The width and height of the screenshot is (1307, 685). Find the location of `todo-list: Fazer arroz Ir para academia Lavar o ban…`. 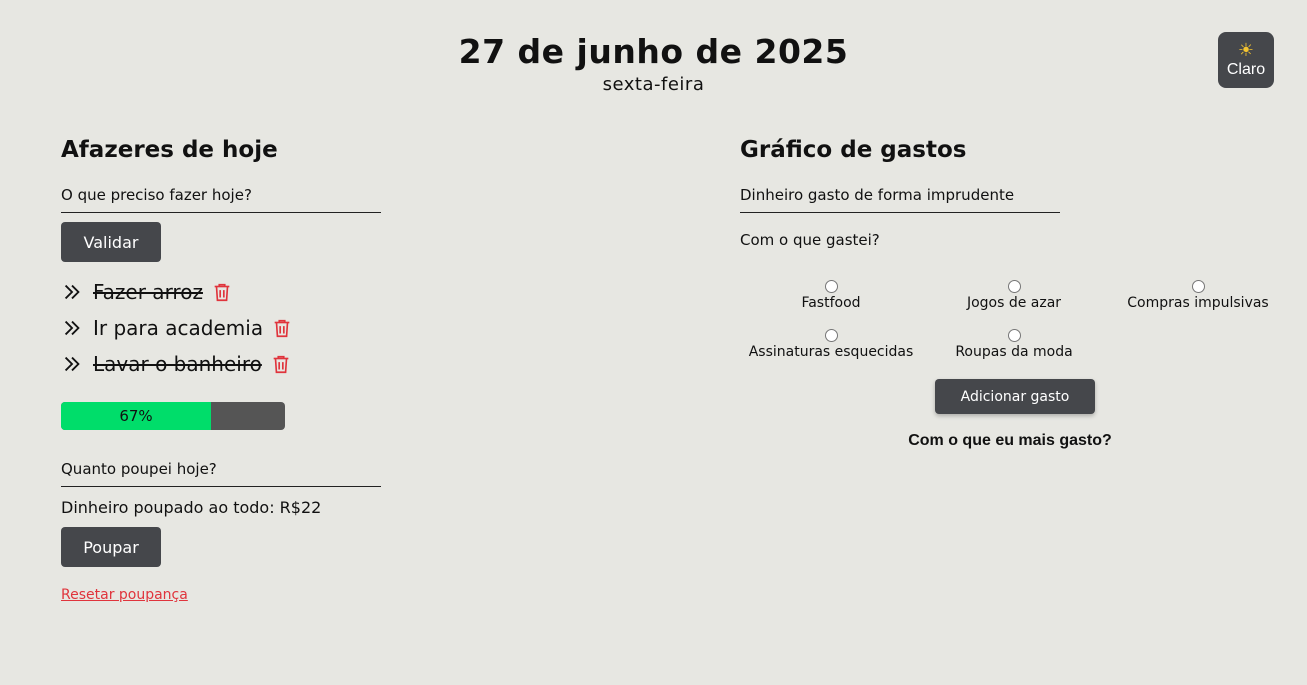

todo-list: Fazer arroz Ir para academia Lavar o ban… is located at coordinates (341, 328).